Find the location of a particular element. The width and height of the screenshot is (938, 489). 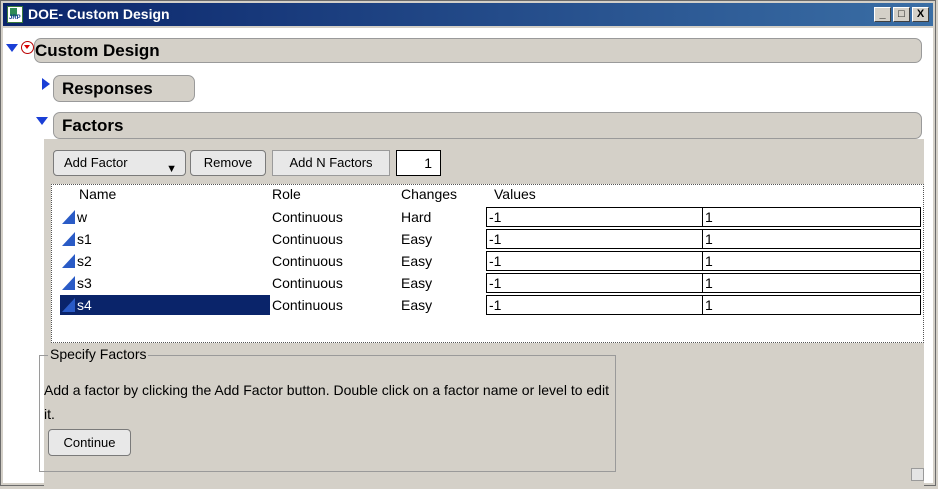

column-header-values: Values is located at coordinates (515, 194).